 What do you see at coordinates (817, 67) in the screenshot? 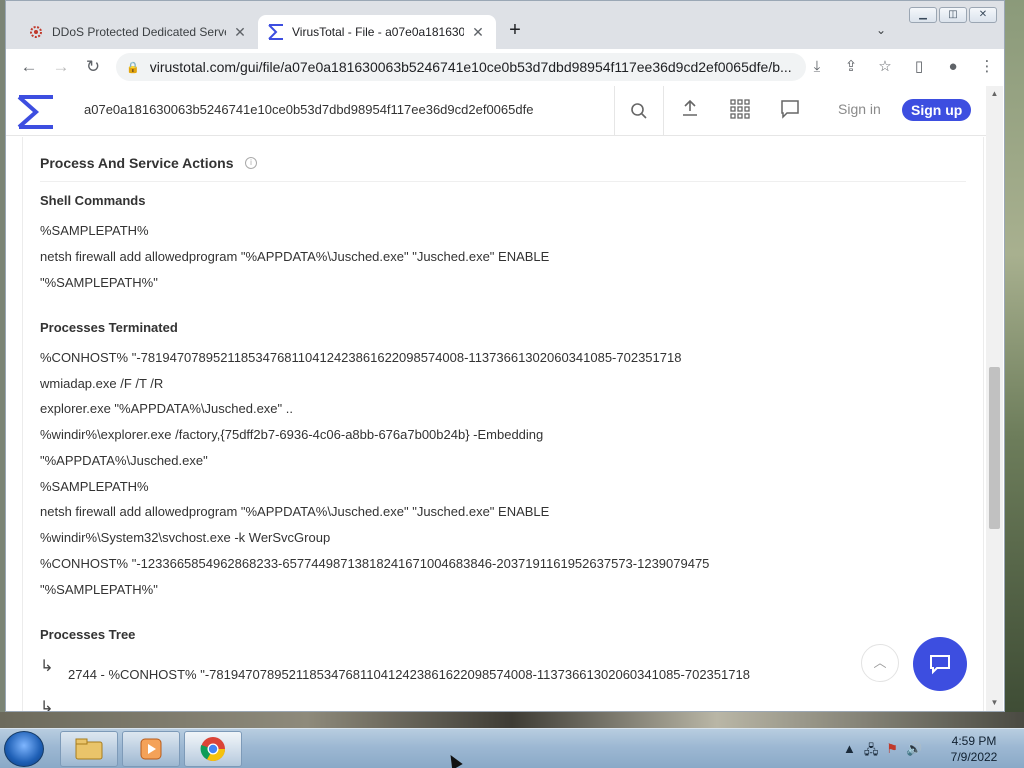
I see `install-app-icon: ⤓` at bounding box center [817, 67].